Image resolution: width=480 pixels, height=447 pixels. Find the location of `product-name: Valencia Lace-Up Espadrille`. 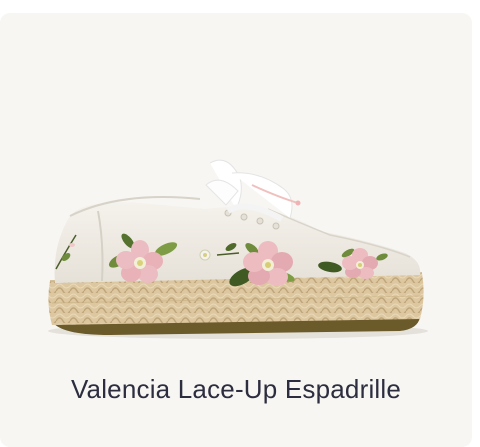

product-name: Valencia Lace-Up Espadrille is located at coordinates (236, 389).